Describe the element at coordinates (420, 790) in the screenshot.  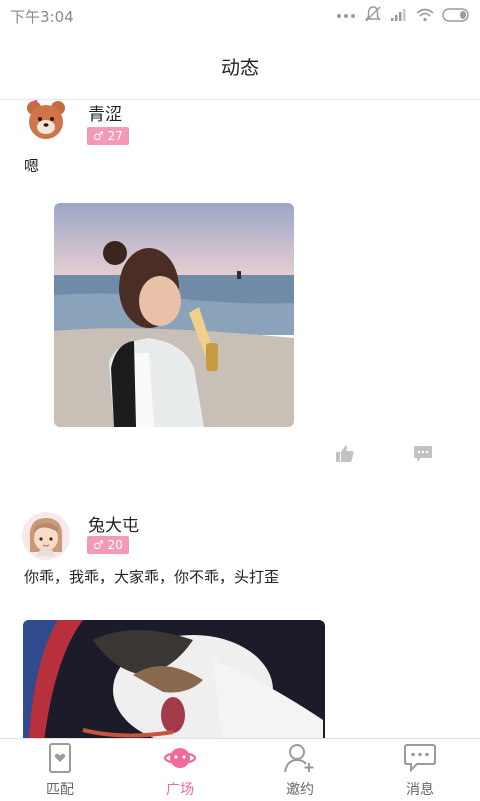
I see `tab-label: 消息` at that location.